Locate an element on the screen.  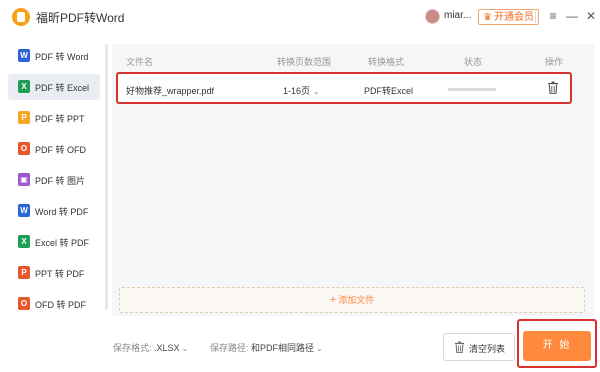
column-header-filename: 文件名 is located at coordinates (140, 62).